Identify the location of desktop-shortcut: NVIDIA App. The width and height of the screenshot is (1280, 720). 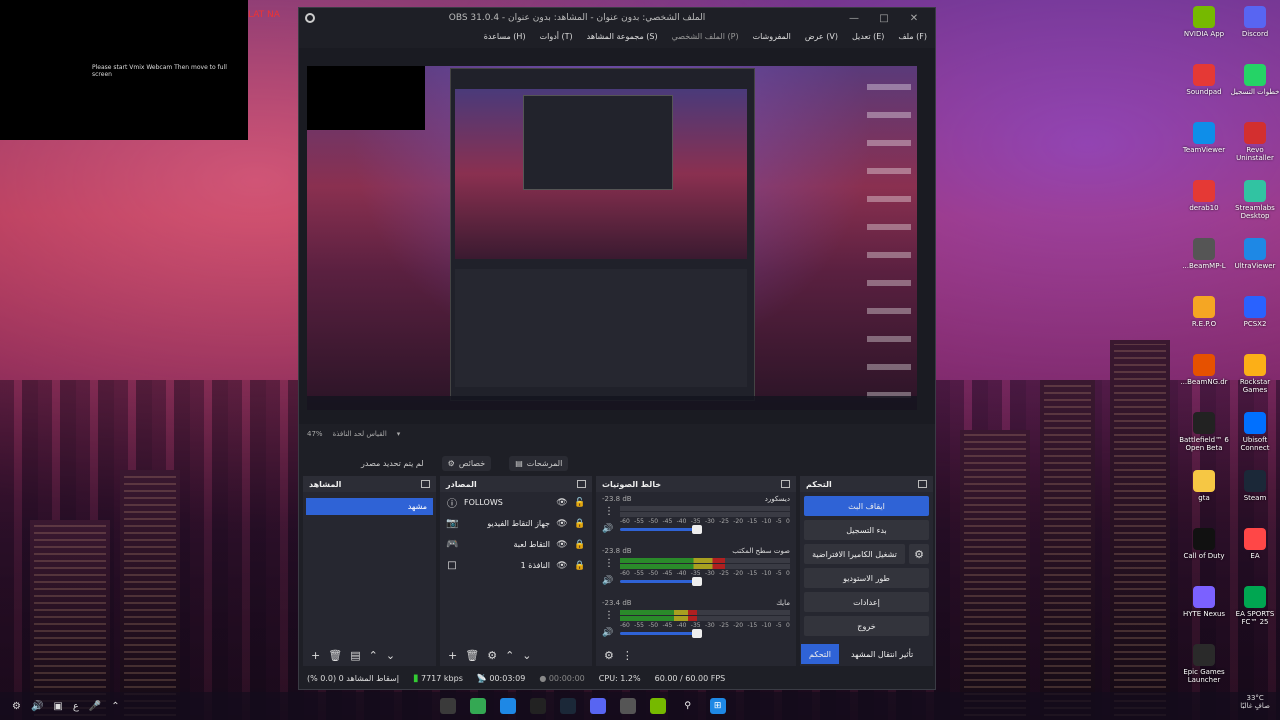
(1204, 22).